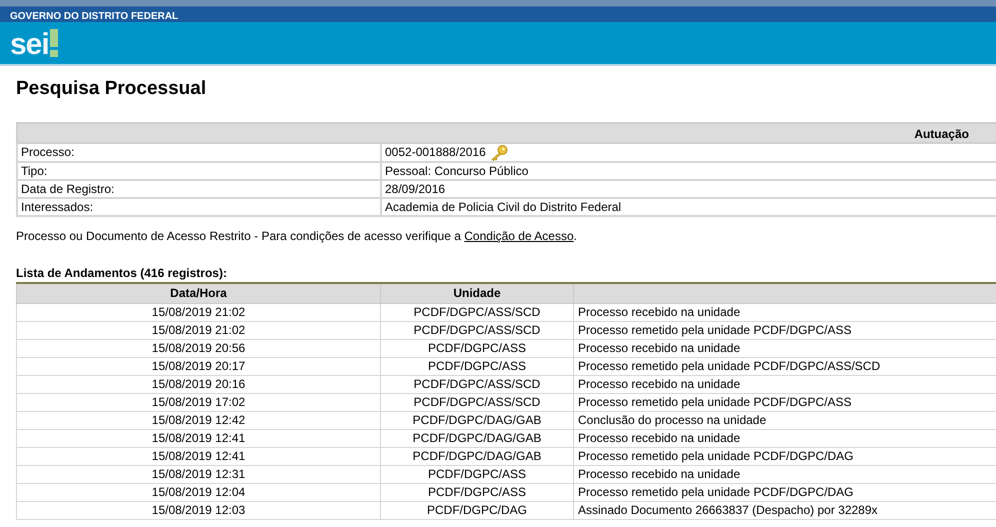 The width and height of the screenshot is (996, 527). What do you see at coordinates (435, 152) in the screenshot?
I see `field-value: 0052-001888/2016` at bounding box center [435, 152].